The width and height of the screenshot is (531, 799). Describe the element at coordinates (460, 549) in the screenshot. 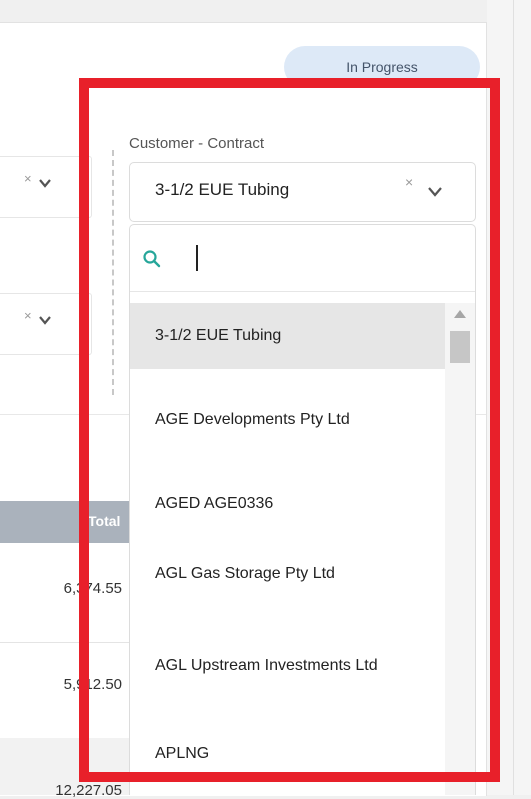

I see `scrollbar` at that location.